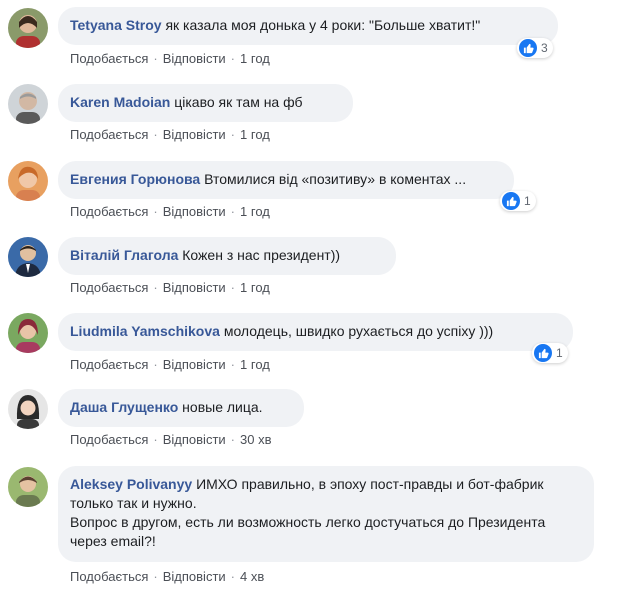 The height and width of the screenshot is (589, 633). Describe the element at coordinates (238, 102) in the screenshot. I see `comment-text: цікаво як там на фб` at that location.